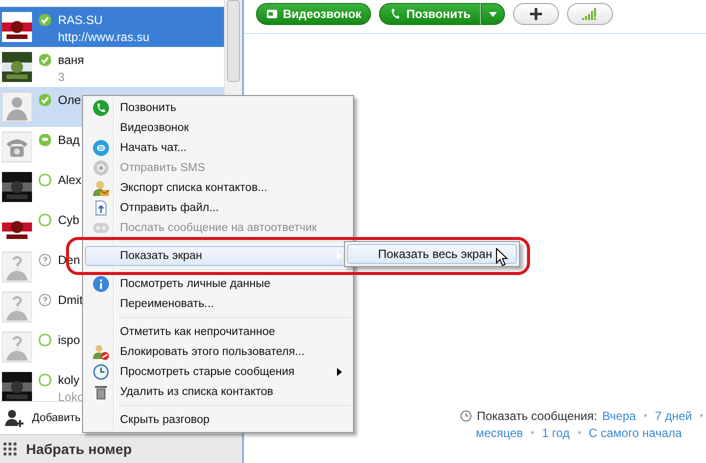 The width and height of the screenshot is (706, 463). Describe the element at coordinates (79, 449) in the screenshot. I see `dial-number-label: Набрать номер` at that location.